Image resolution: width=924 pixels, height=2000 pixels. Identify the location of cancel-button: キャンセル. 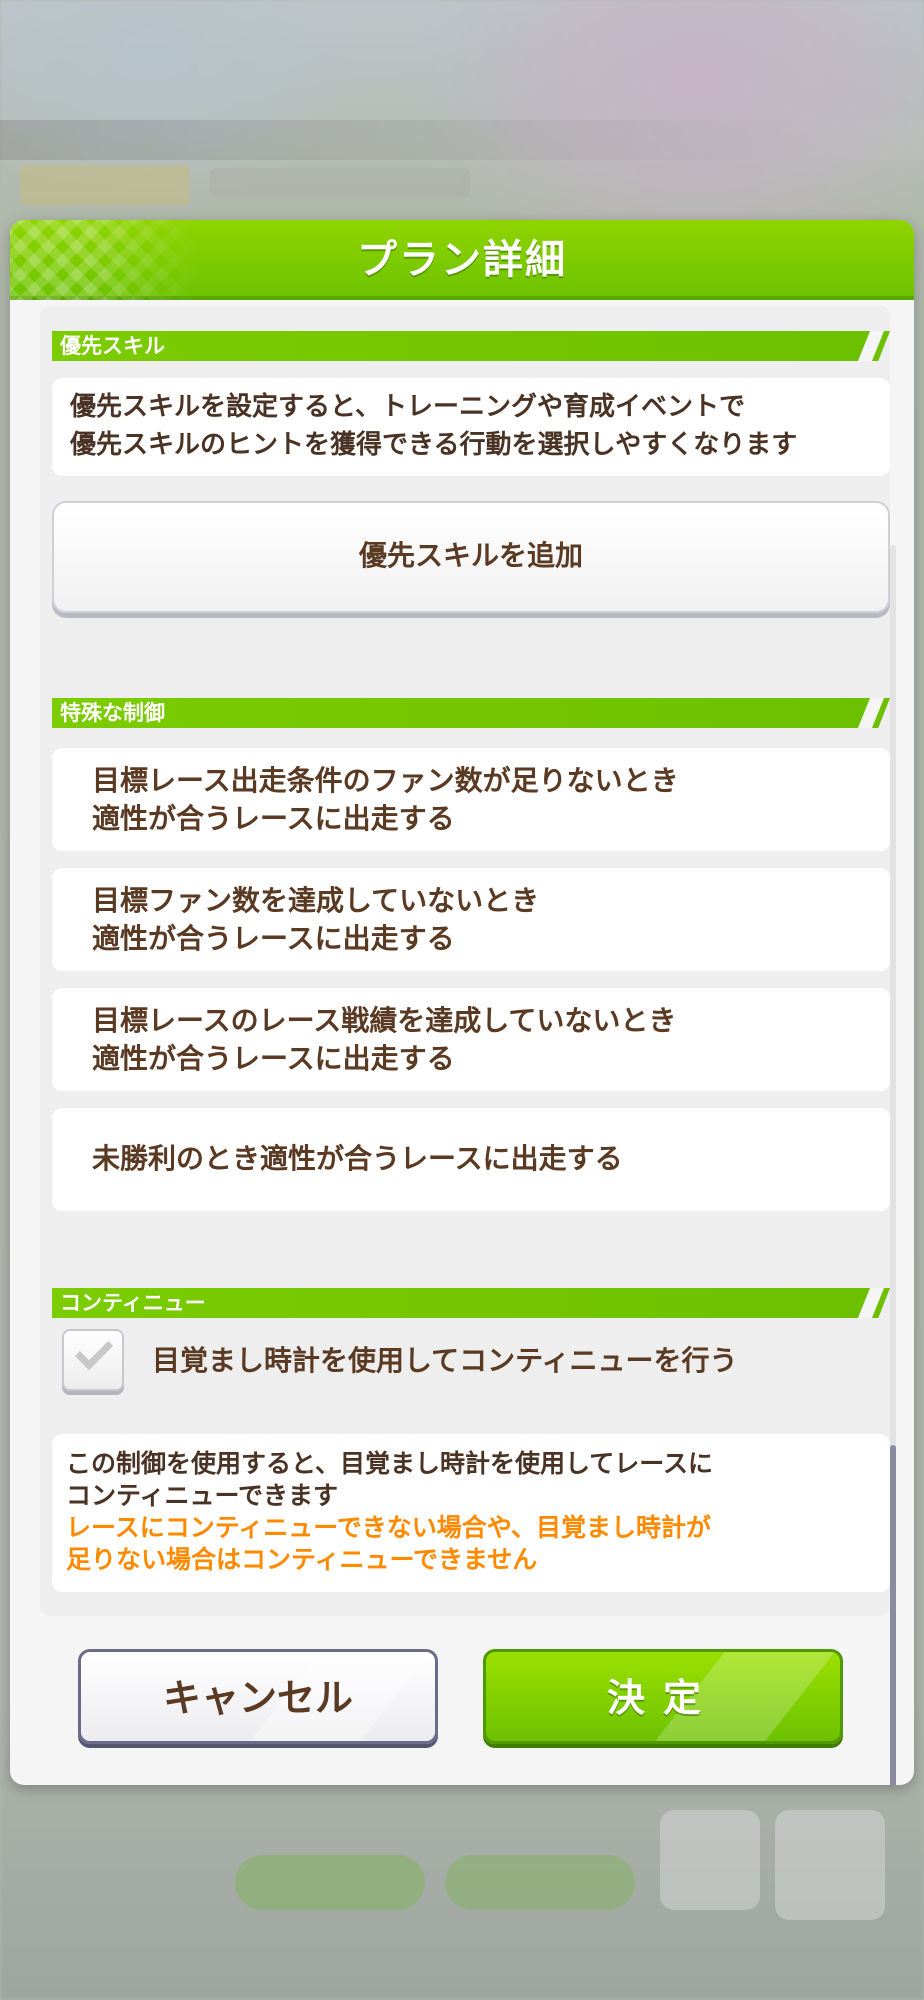
(258, 1696).